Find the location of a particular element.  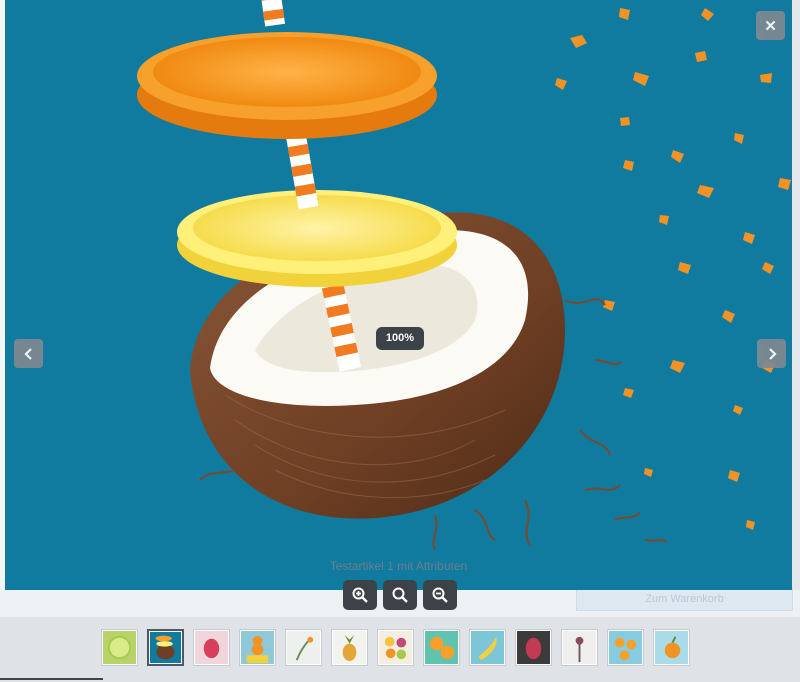

close-icon: ✕ is located at coordinates (770, 26).